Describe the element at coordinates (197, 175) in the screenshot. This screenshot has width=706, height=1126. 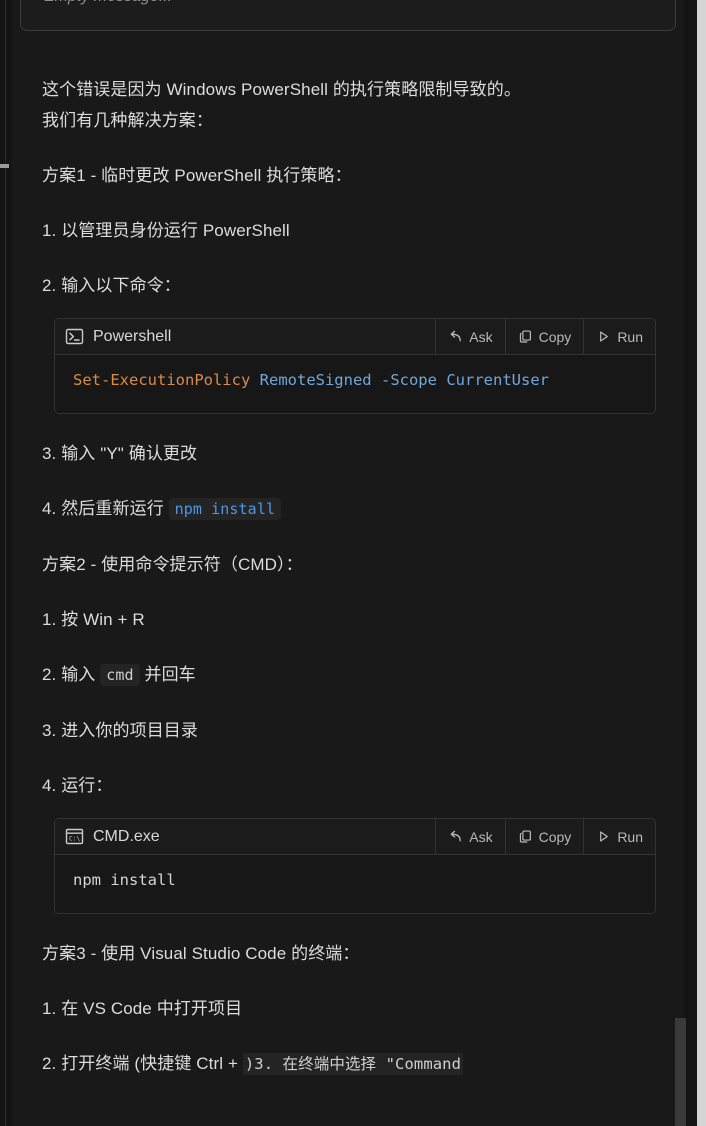
I see `section-1-heading: 方案1 - 临时更改 PowerShell 执行策略：` at that location.